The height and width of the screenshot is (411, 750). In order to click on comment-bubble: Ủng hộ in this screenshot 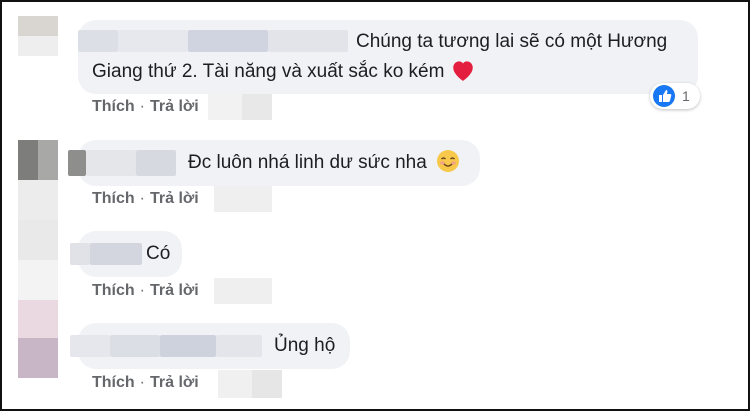, I will do `click(210, 346)`.